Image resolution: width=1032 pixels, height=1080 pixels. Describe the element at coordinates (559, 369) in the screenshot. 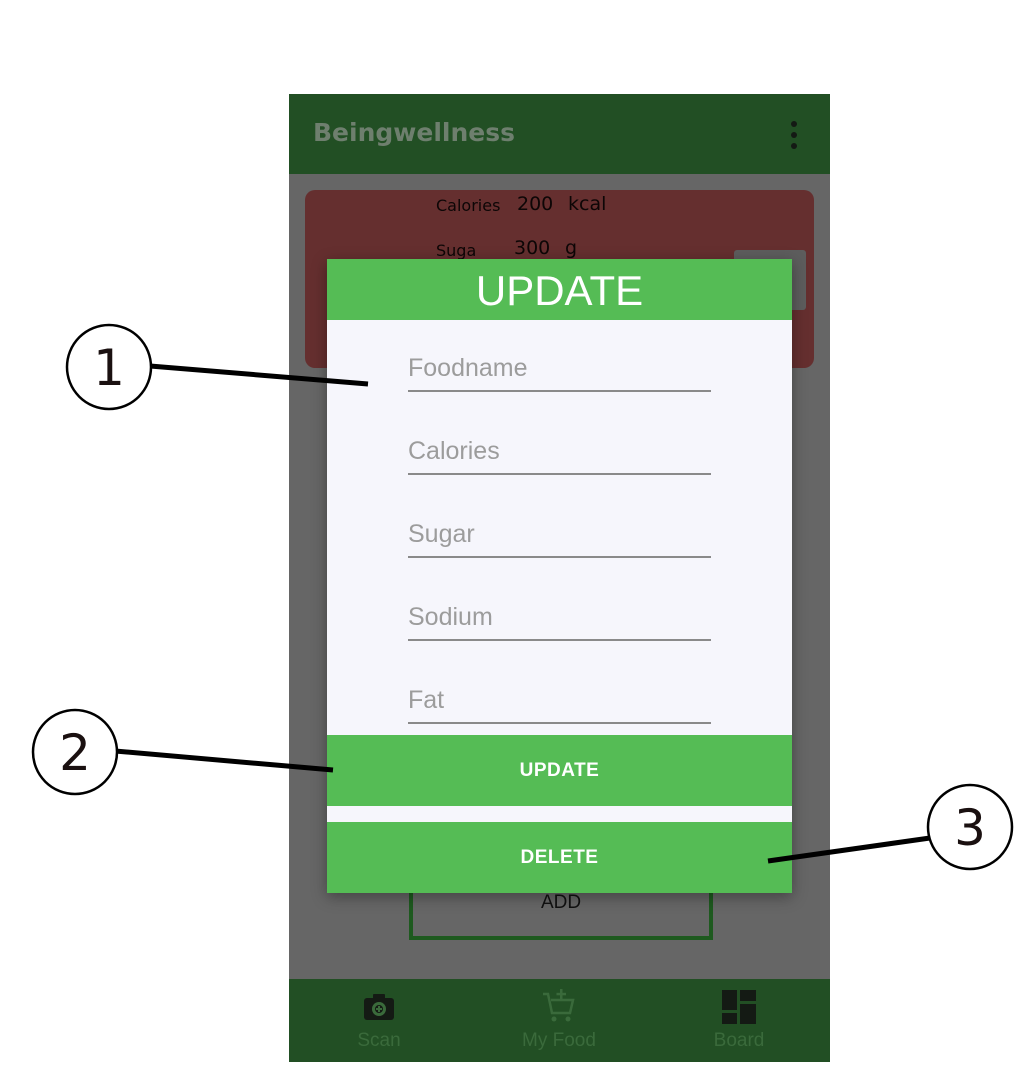

I see `foodname-field` at that location.